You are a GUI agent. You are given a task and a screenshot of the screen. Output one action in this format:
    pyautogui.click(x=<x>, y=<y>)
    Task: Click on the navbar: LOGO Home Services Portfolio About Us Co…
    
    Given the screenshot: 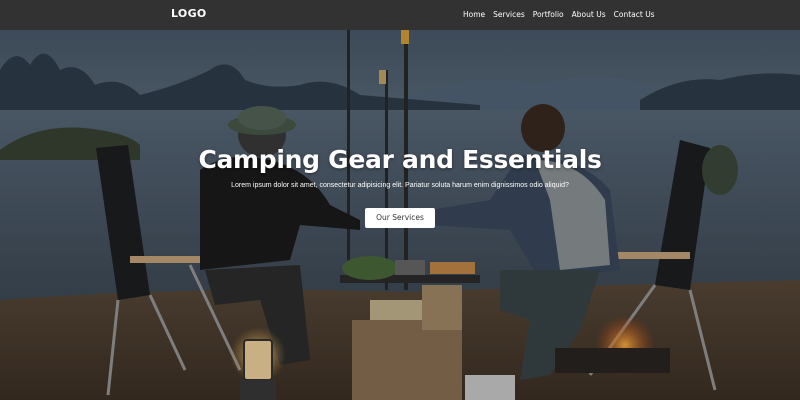 What is the action you would take?
    pyautogui.click(x=400, y=15)
    